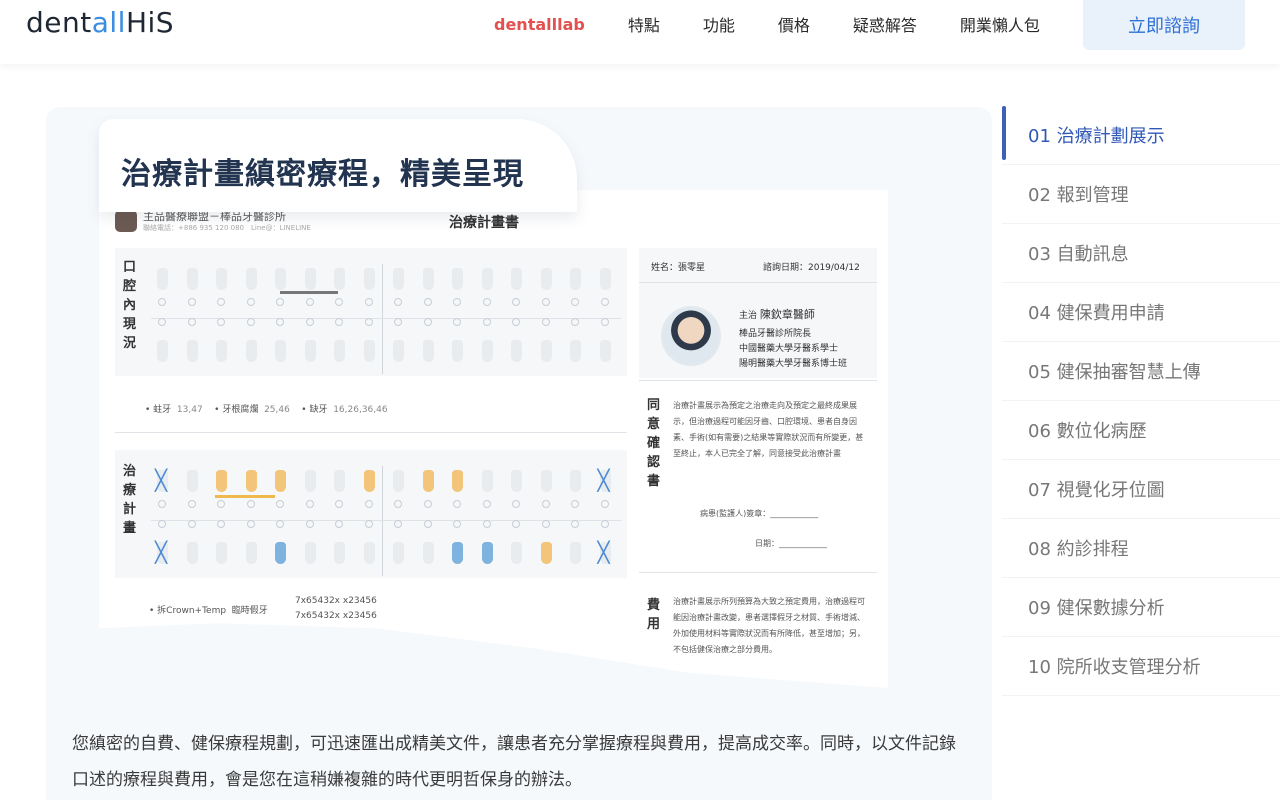  What do you see at coordinates (1141, 371) in the screenshot?
I see `toc-item-nhi-audit-upload: 05 健保抽審智慧上傳` at bounding box center [1141, 371].